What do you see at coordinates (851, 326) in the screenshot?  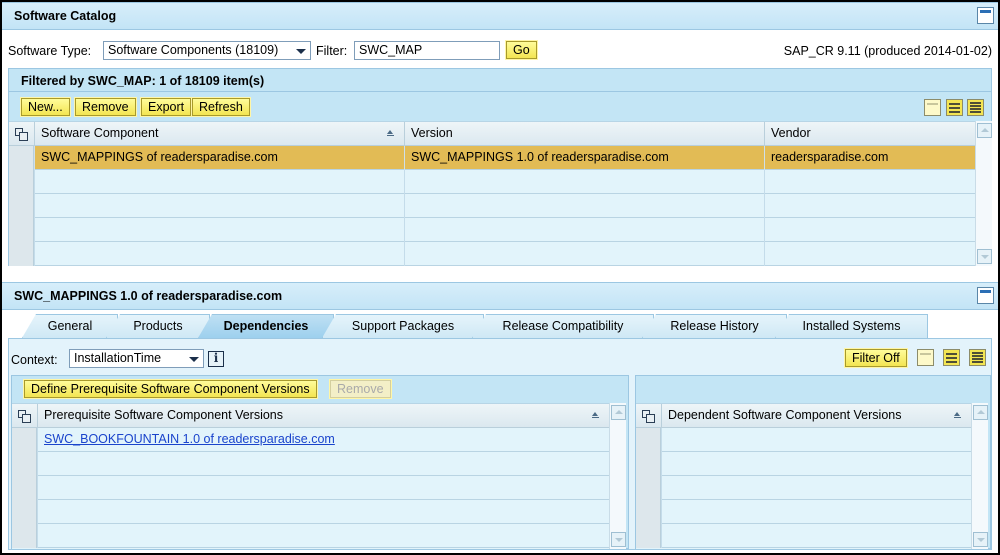 I see `tab-installed-systems: Installed Systems` at bounding box center [851, 326].